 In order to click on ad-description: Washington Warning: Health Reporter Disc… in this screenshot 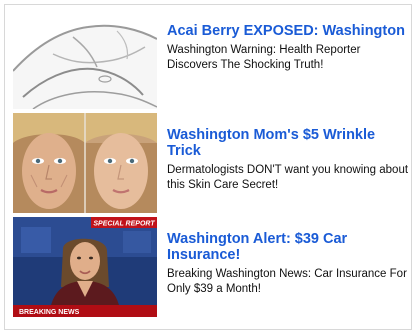, I will do `click(264, 57)`.